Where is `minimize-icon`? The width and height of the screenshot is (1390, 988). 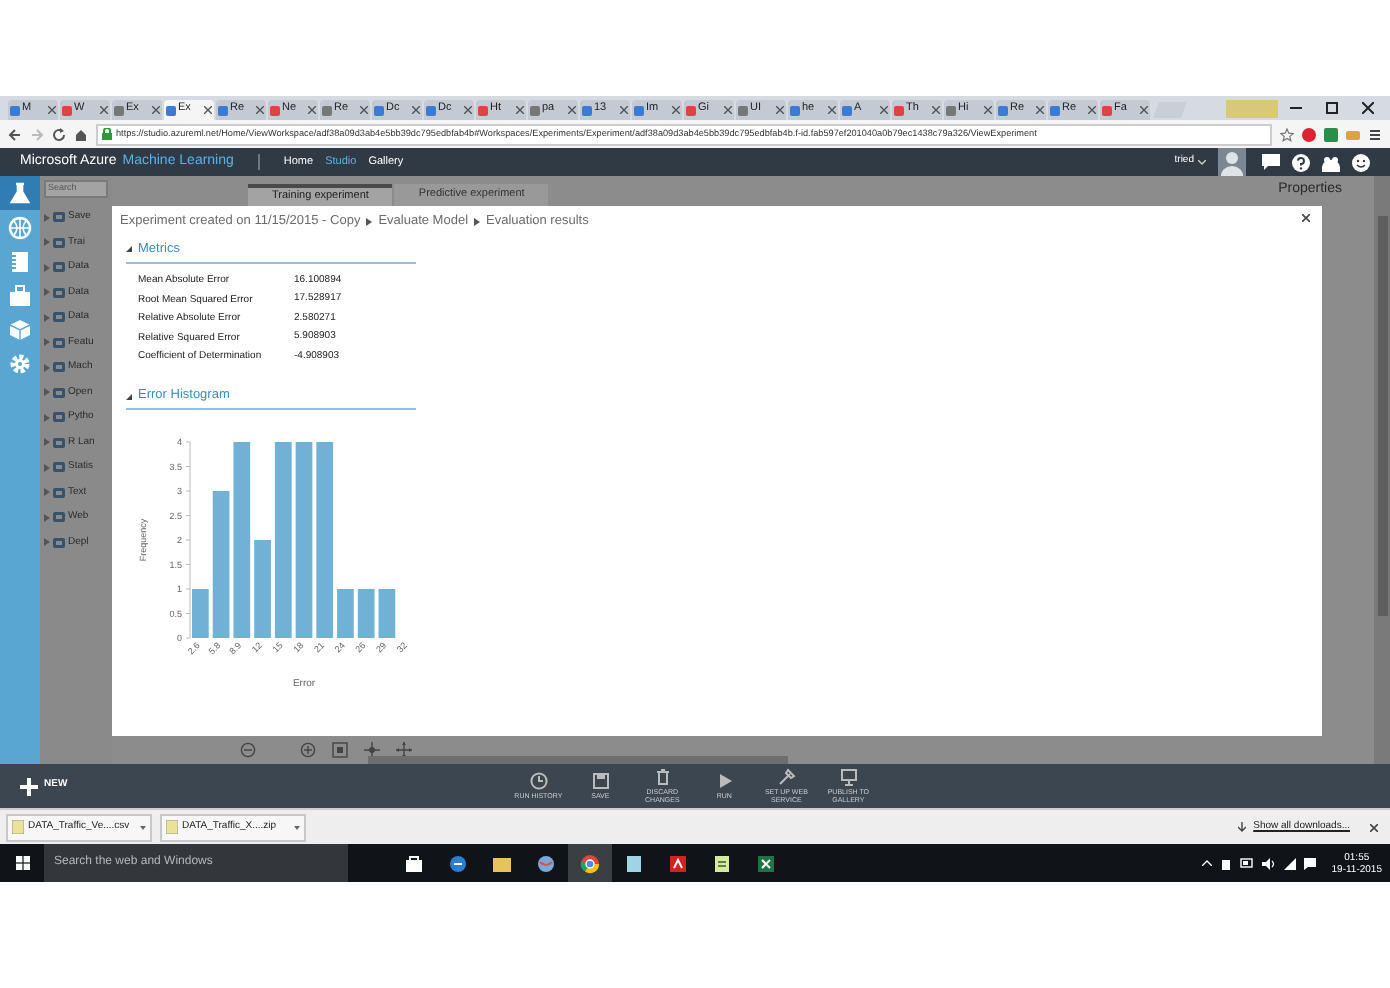
minimize-icon is located at coordinates (1296, 108).